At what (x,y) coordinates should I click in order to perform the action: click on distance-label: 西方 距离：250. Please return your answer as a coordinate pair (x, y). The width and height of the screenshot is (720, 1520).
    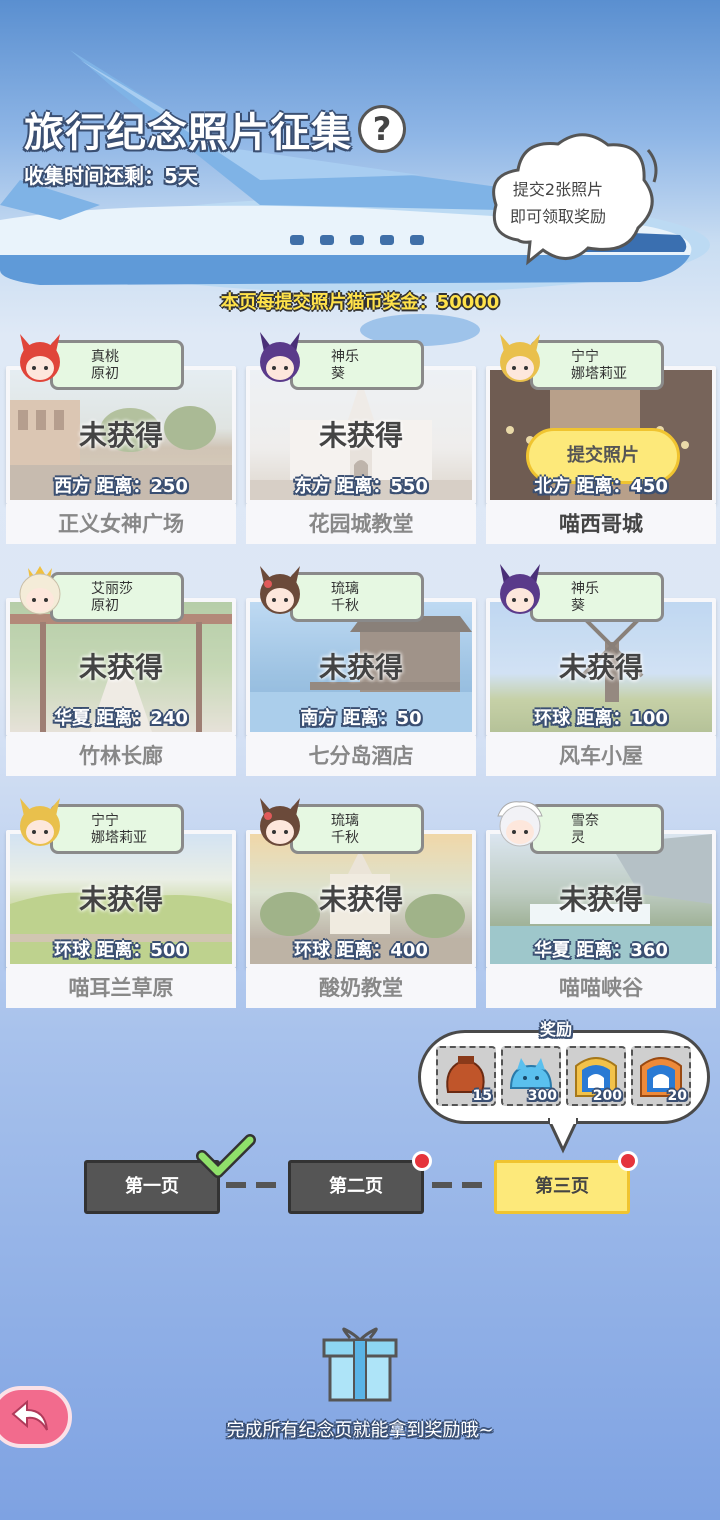
    Looking at the image, I should click on (121, 486).